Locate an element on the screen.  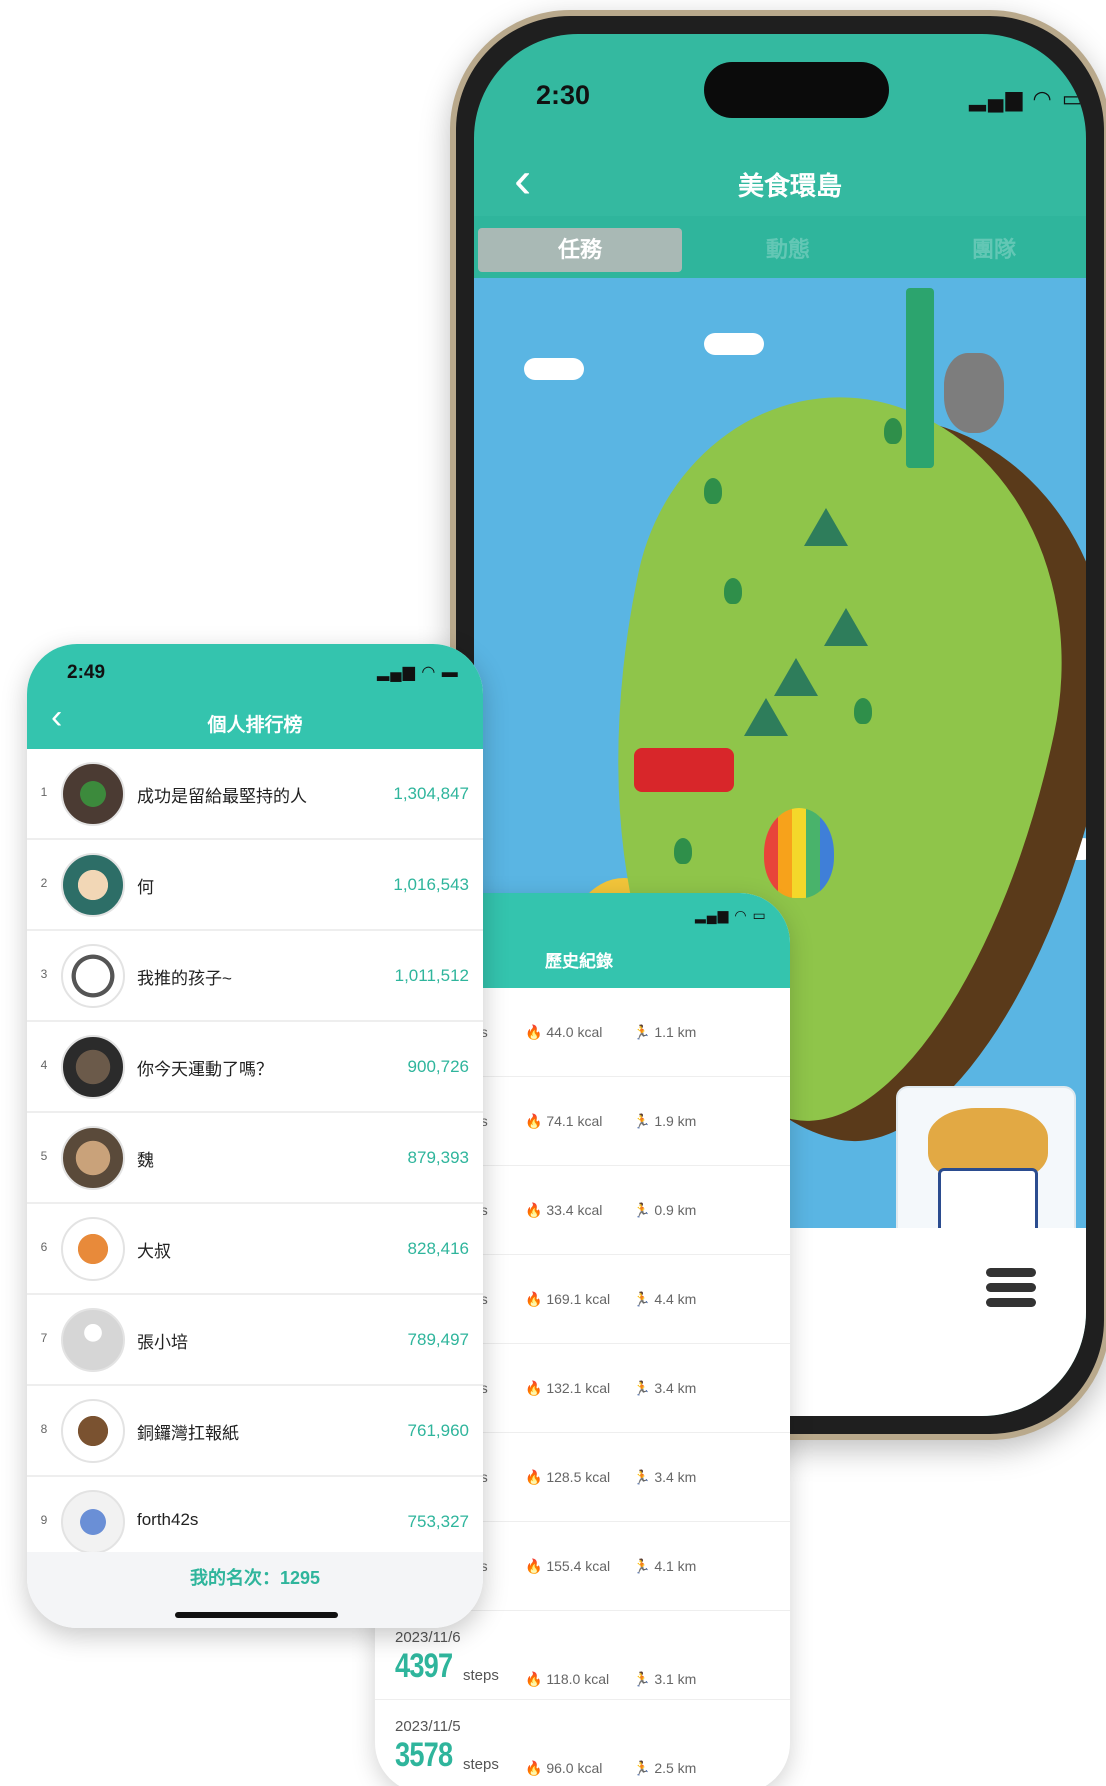
wolf-mascot-icon is located at coordinates (974, 393).